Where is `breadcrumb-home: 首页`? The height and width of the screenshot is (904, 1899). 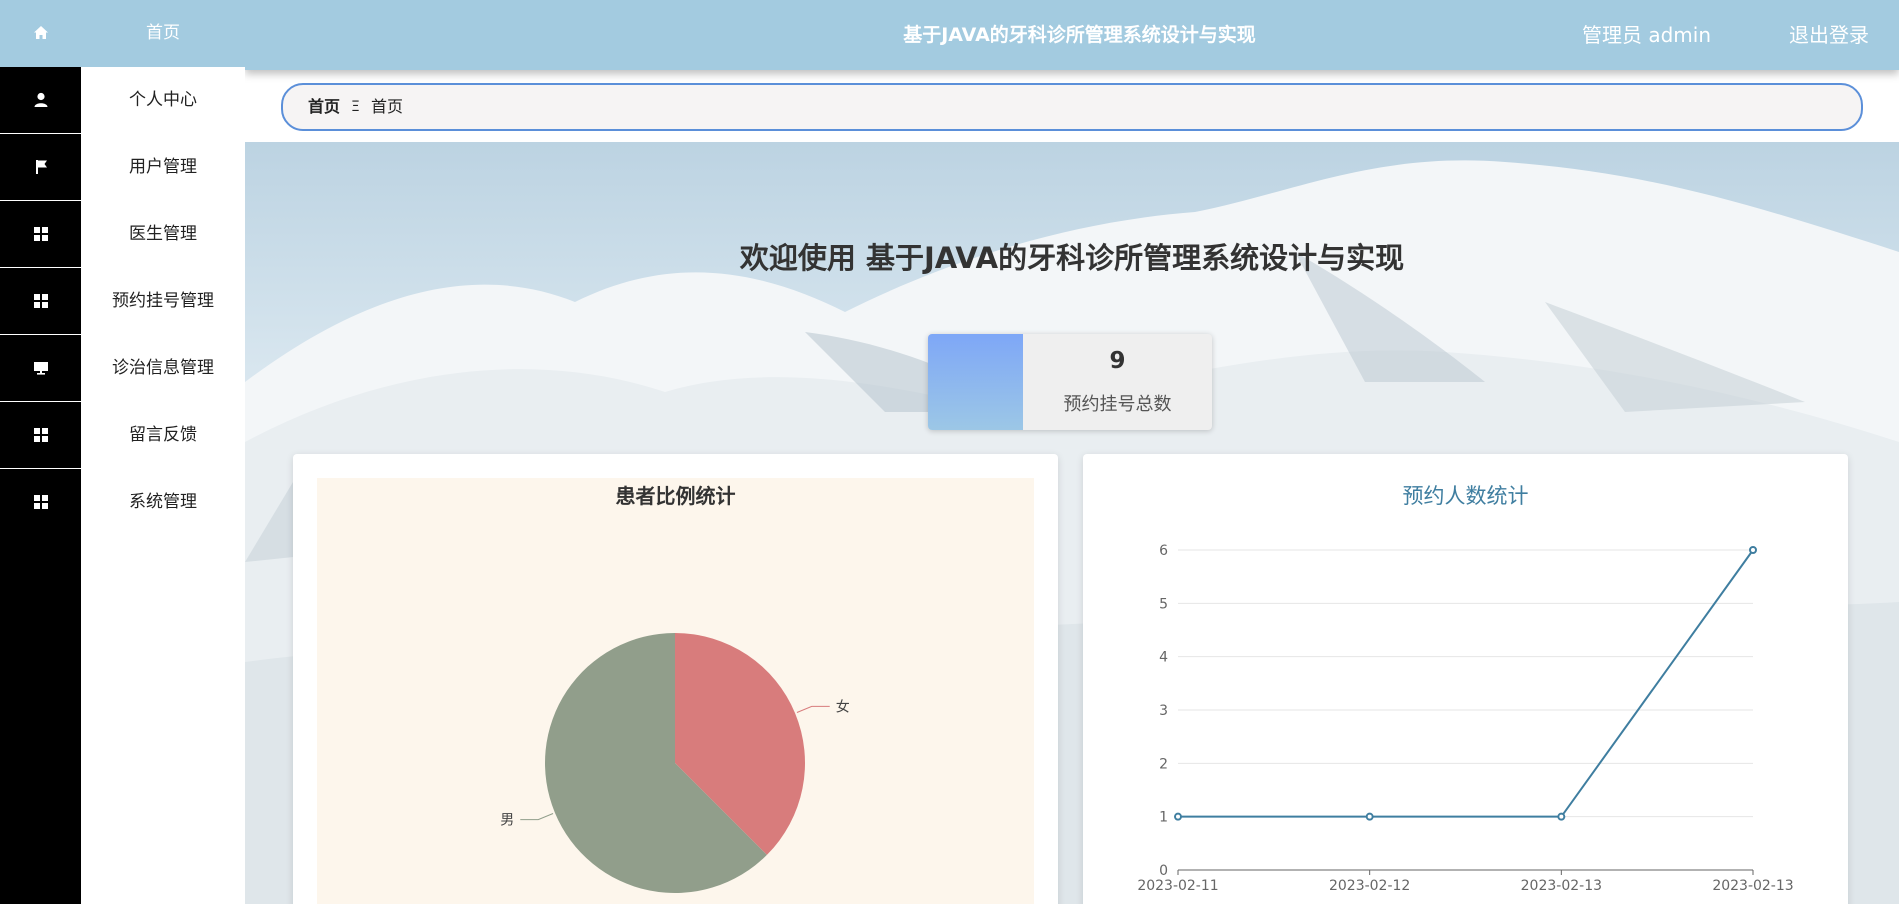 breadcrumb-home: 首页 is located at coordinates (324, 107).